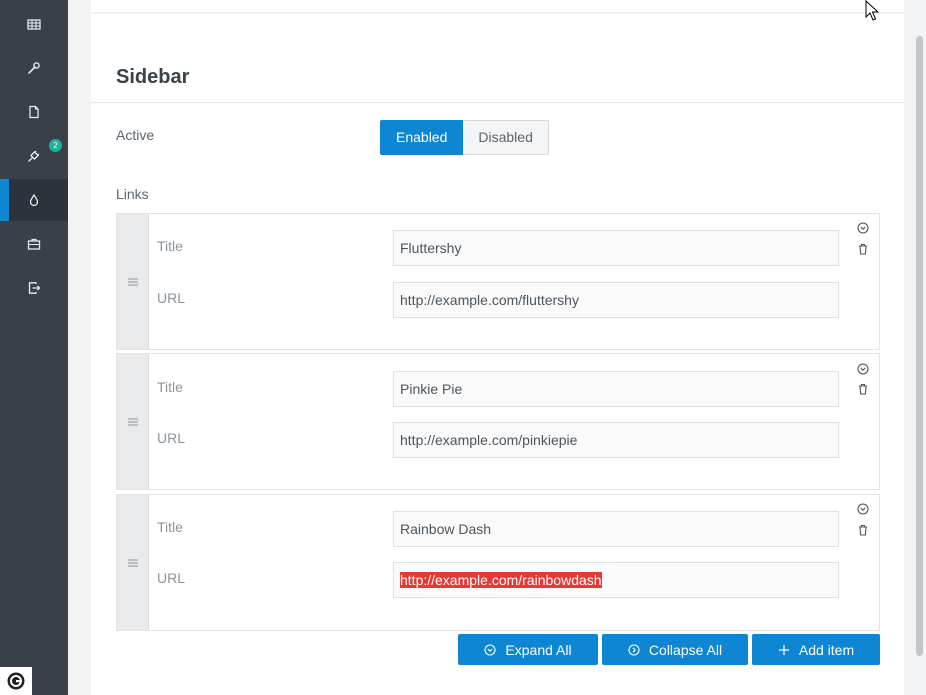 This screenshot has height=695, width=926. What do you see at coordinates (826, 649) in the screenshot?
I see `add-item-label: Add item` at bounding box center [826, 649].